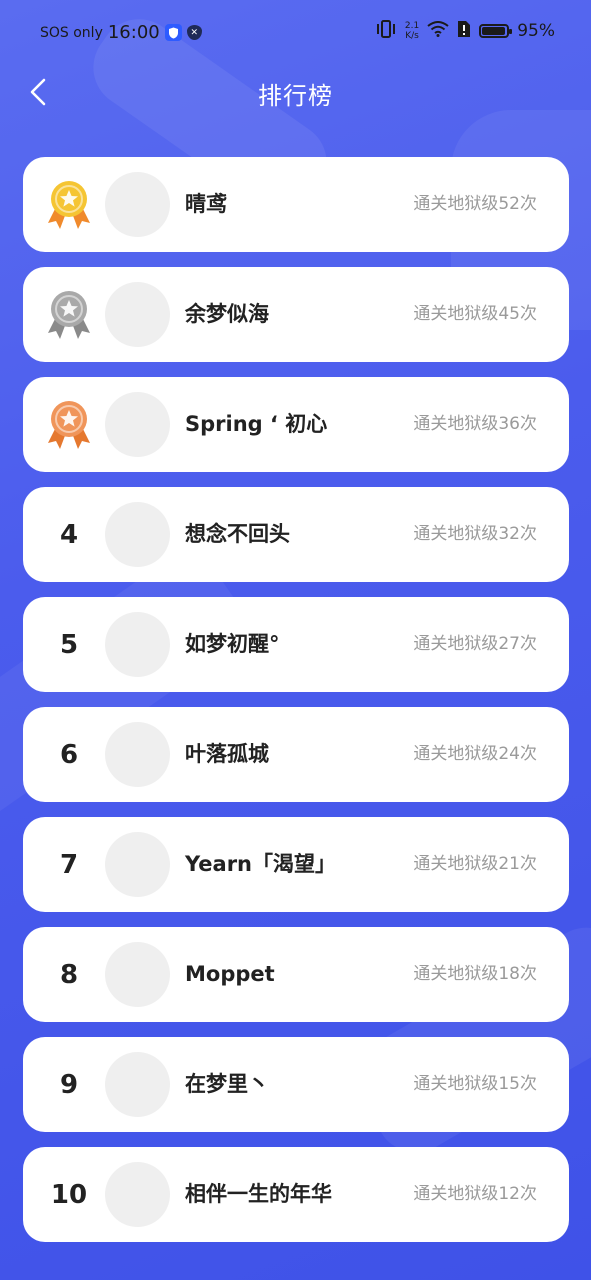 The width and height of the screenshot is (591, 1280). Describe the element at coordinates (69, 315) in the screenshot. I see `silver-medal-icon` at that location.